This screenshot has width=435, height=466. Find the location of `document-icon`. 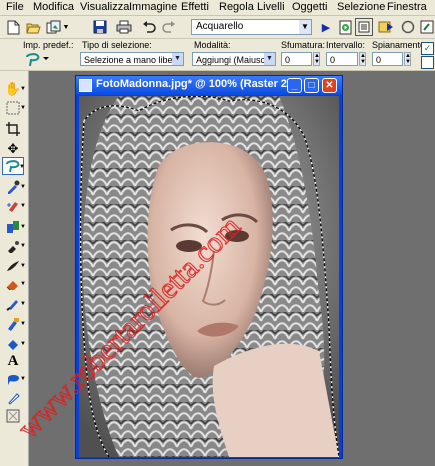

document-icon is located at coordinates (85, 85).